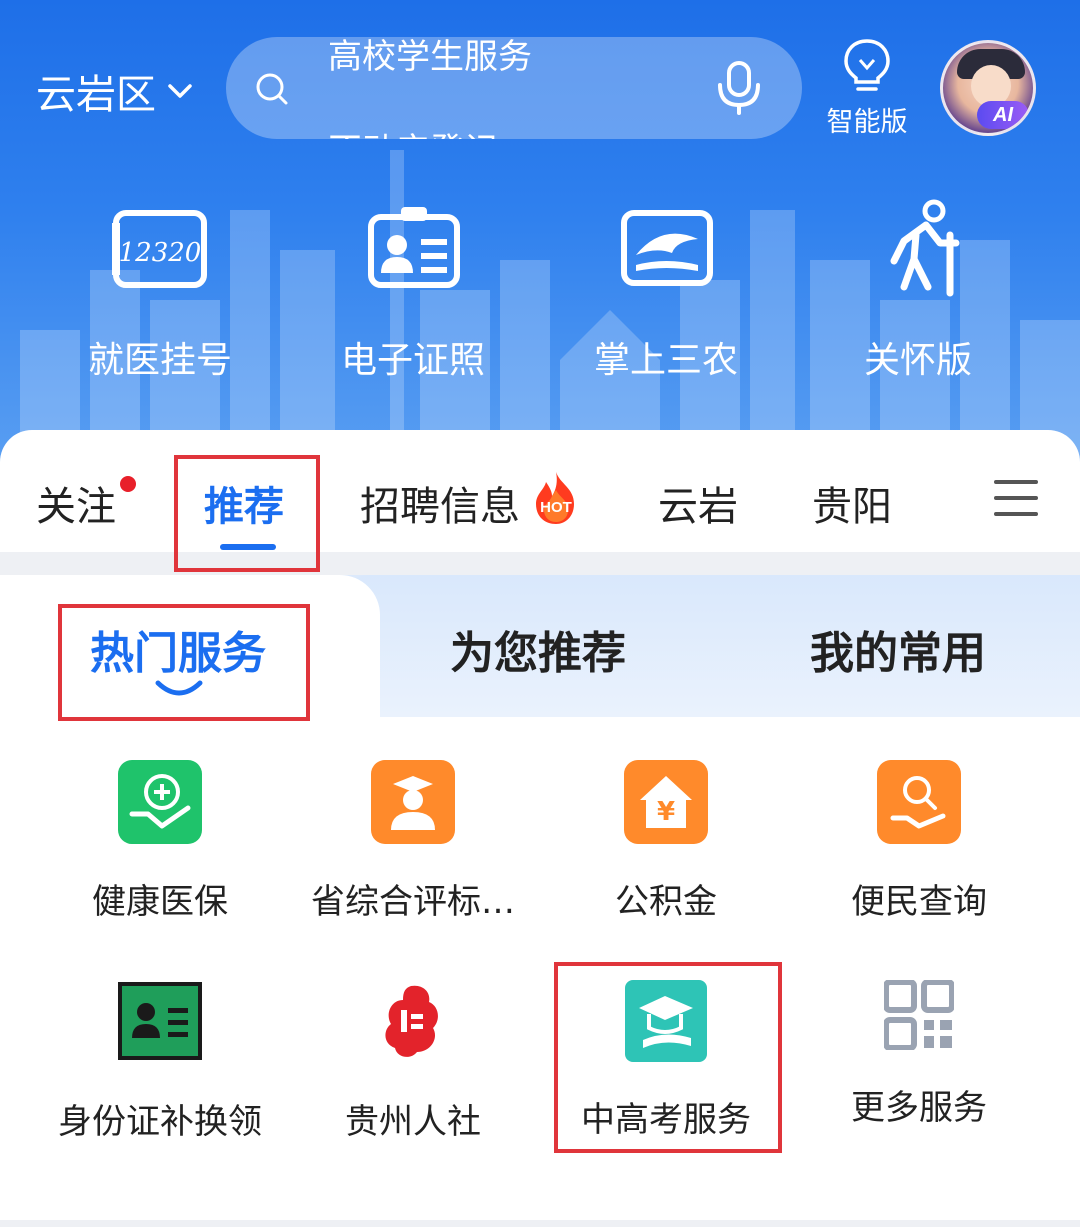 The height and width of the screenshot is (1227, 1080). Describe the element at coordinates (919, 1108) in the screenshot. I see `service-label: 更多服务` at that location.